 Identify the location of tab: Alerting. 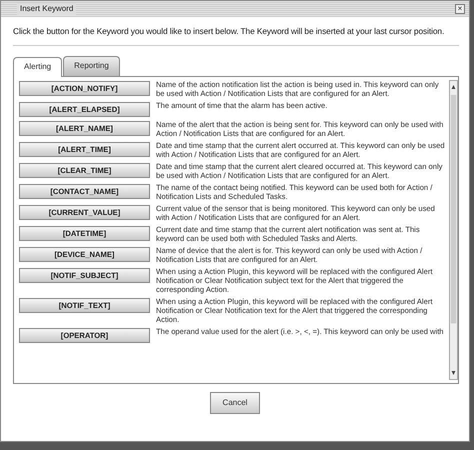
(37, 66).